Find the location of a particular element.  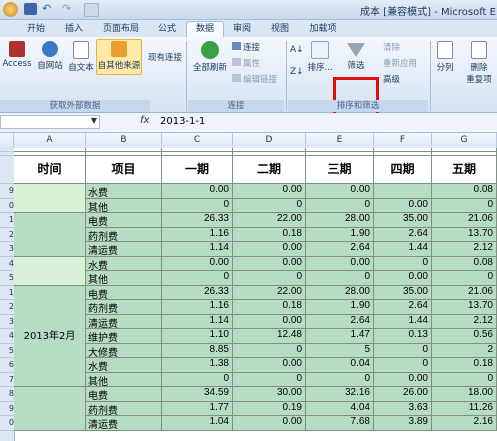

value-cell: 11.26 is located at coordinates (464, 408).